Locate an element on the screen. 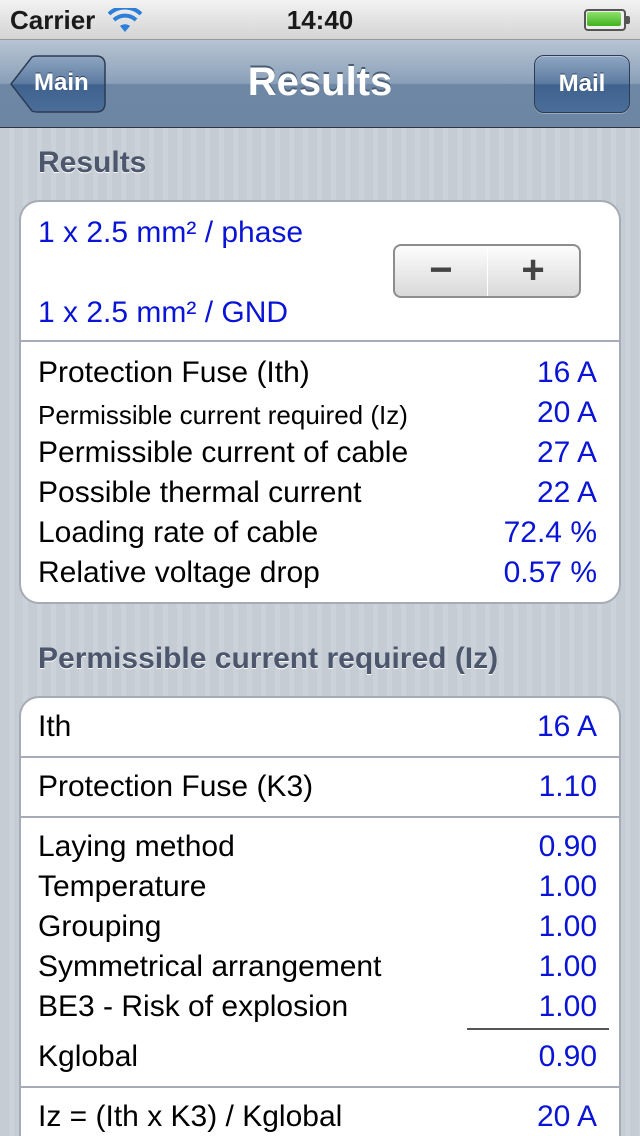 The height and width of the screenshot is (1136, 640). result-row-permissible-current-cable: Permissible current of cable 27 A is located at coordinates (320, 454).